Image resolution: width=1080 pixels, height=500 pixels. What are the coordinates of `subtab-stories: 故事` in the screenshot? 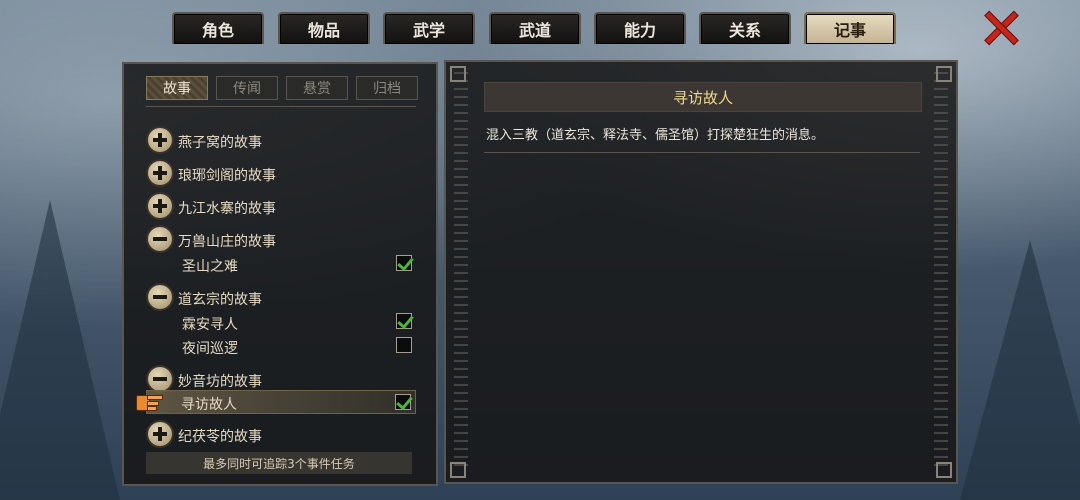 It's located at (177, 88).